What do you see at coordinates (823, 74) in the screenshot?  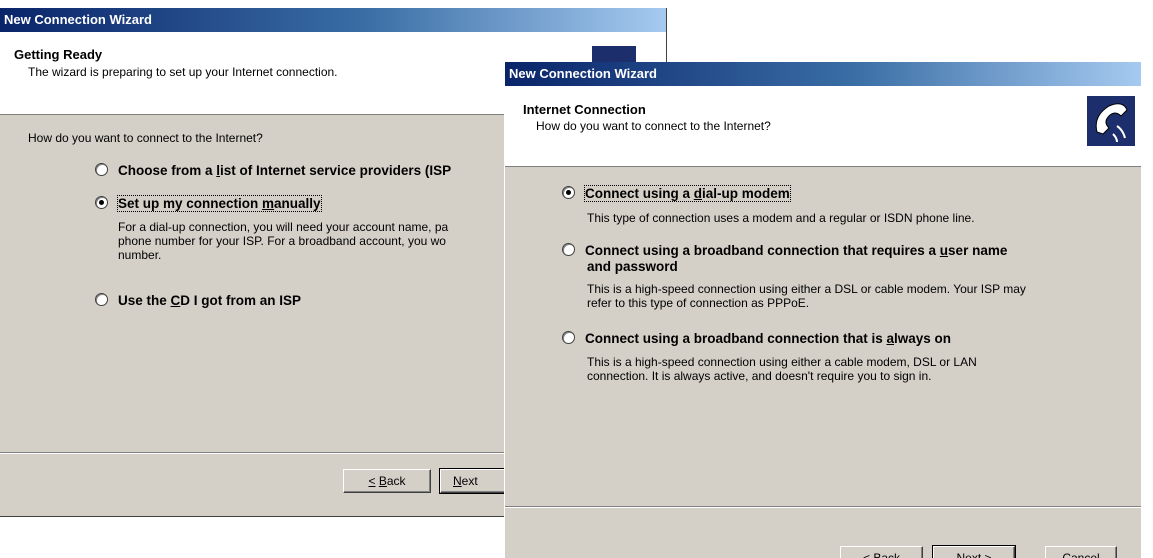 I see `front-window-titlebar: New Connection Wizard` at bounding box center [823, 74].